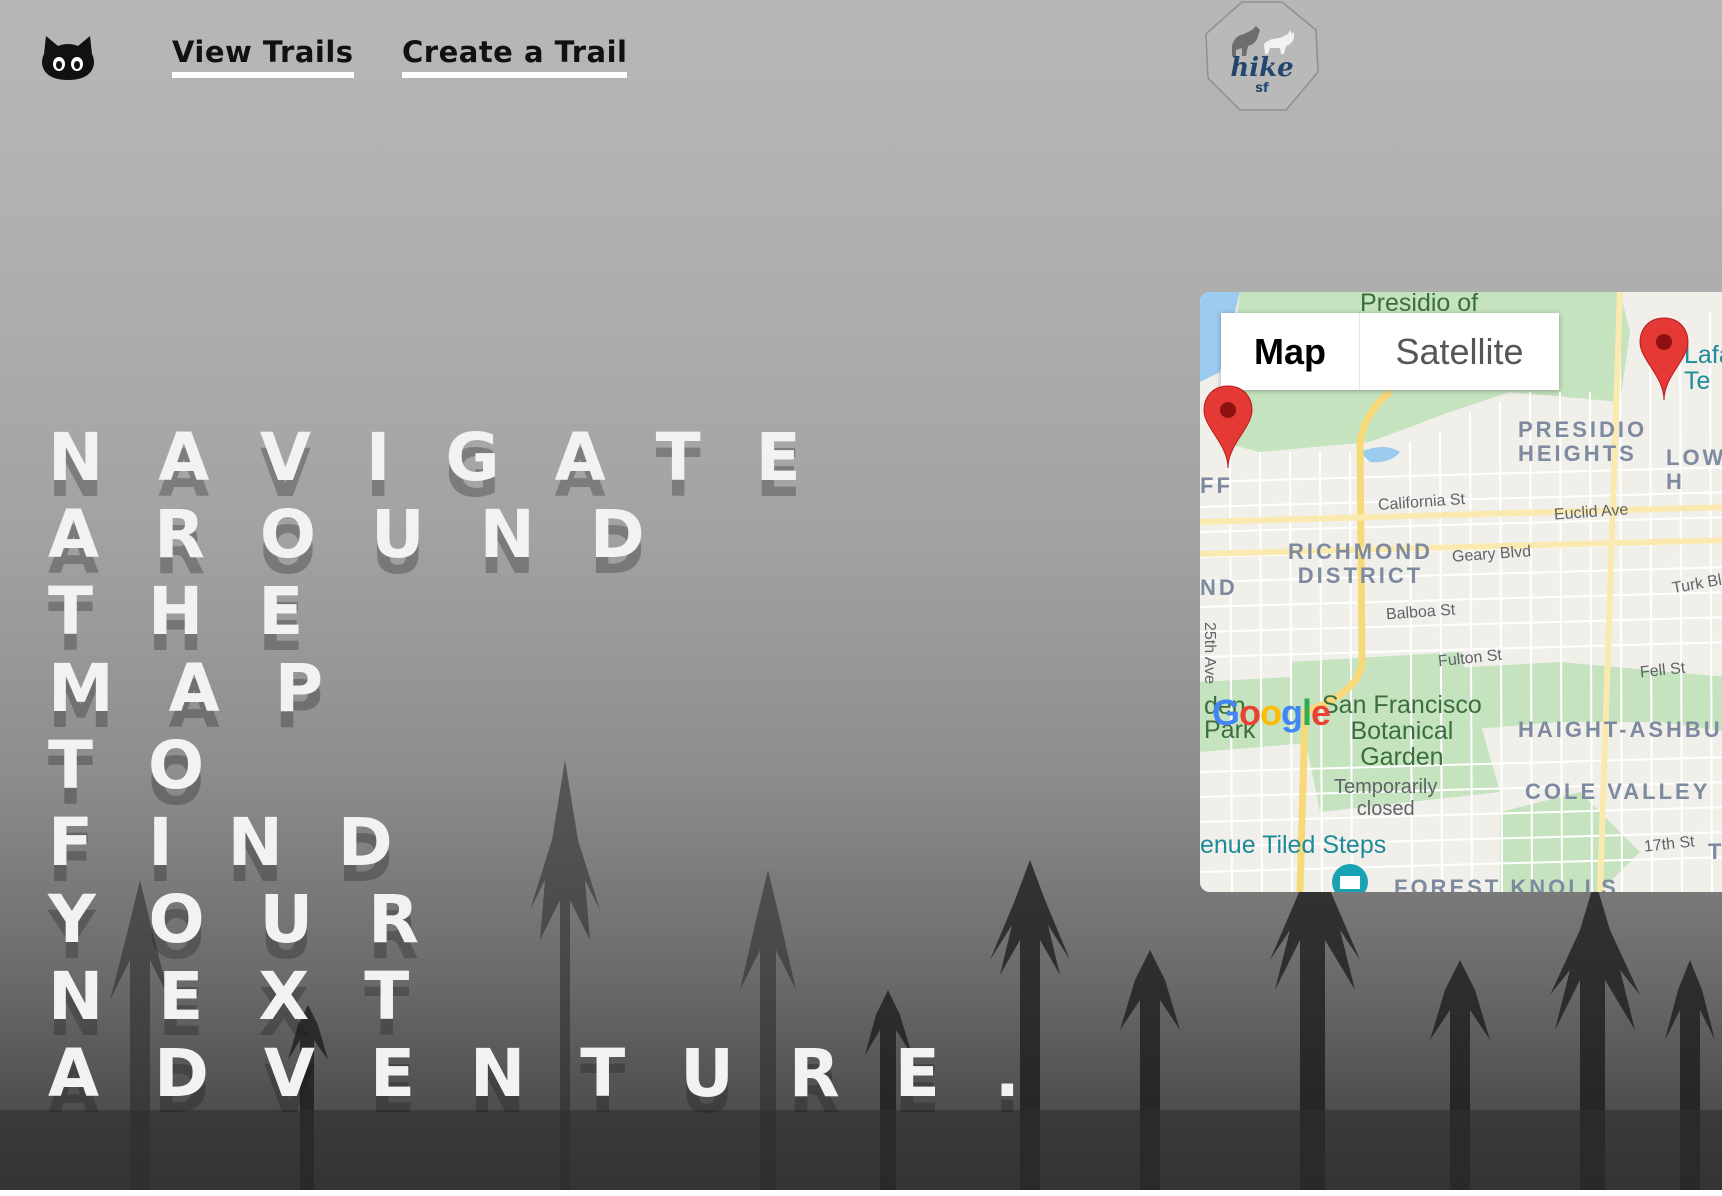  I want to click on satellite-view-button: Satellite, so click(1459, 351).